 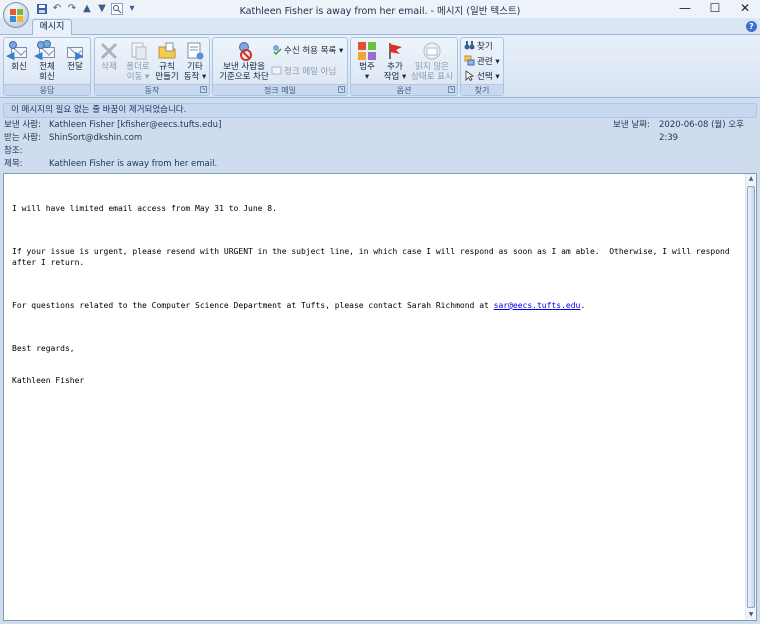 I want to click on scroll-down-icon: ▼, so click(x=751, y=615).